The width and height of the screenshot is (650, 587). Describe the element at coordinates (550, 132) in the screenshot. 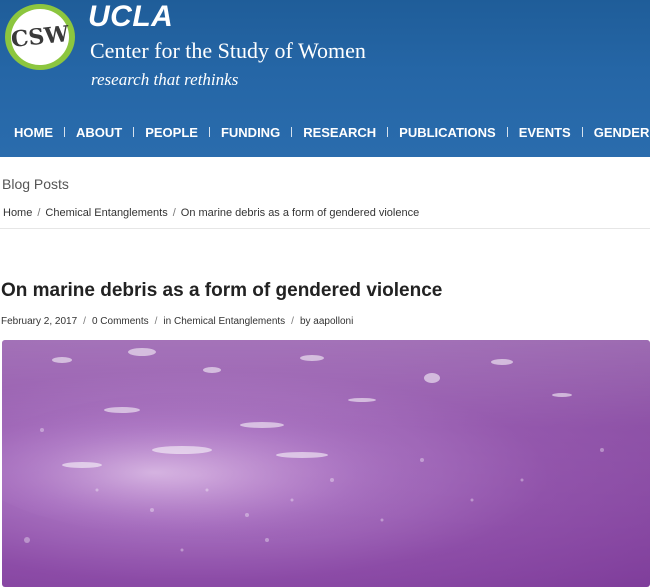

I see `nav-events: EVENTS` at that location.